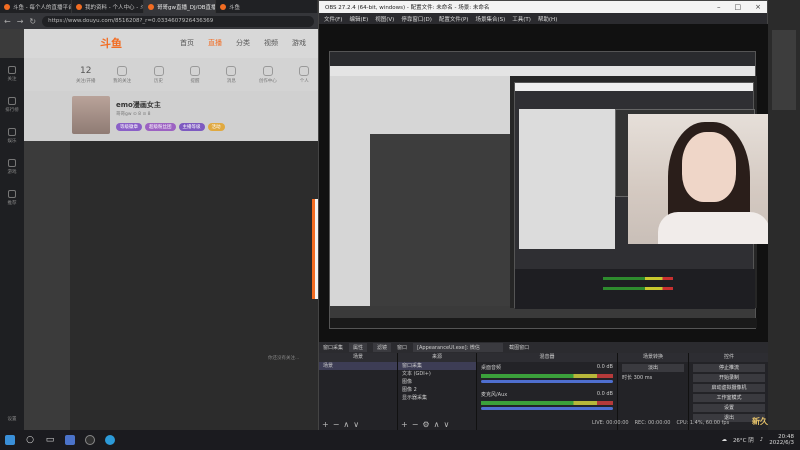  Describe the element at coordinates (781, 440) in the screenshot. I see `clock: 20:48 2022/6/3` at that location.